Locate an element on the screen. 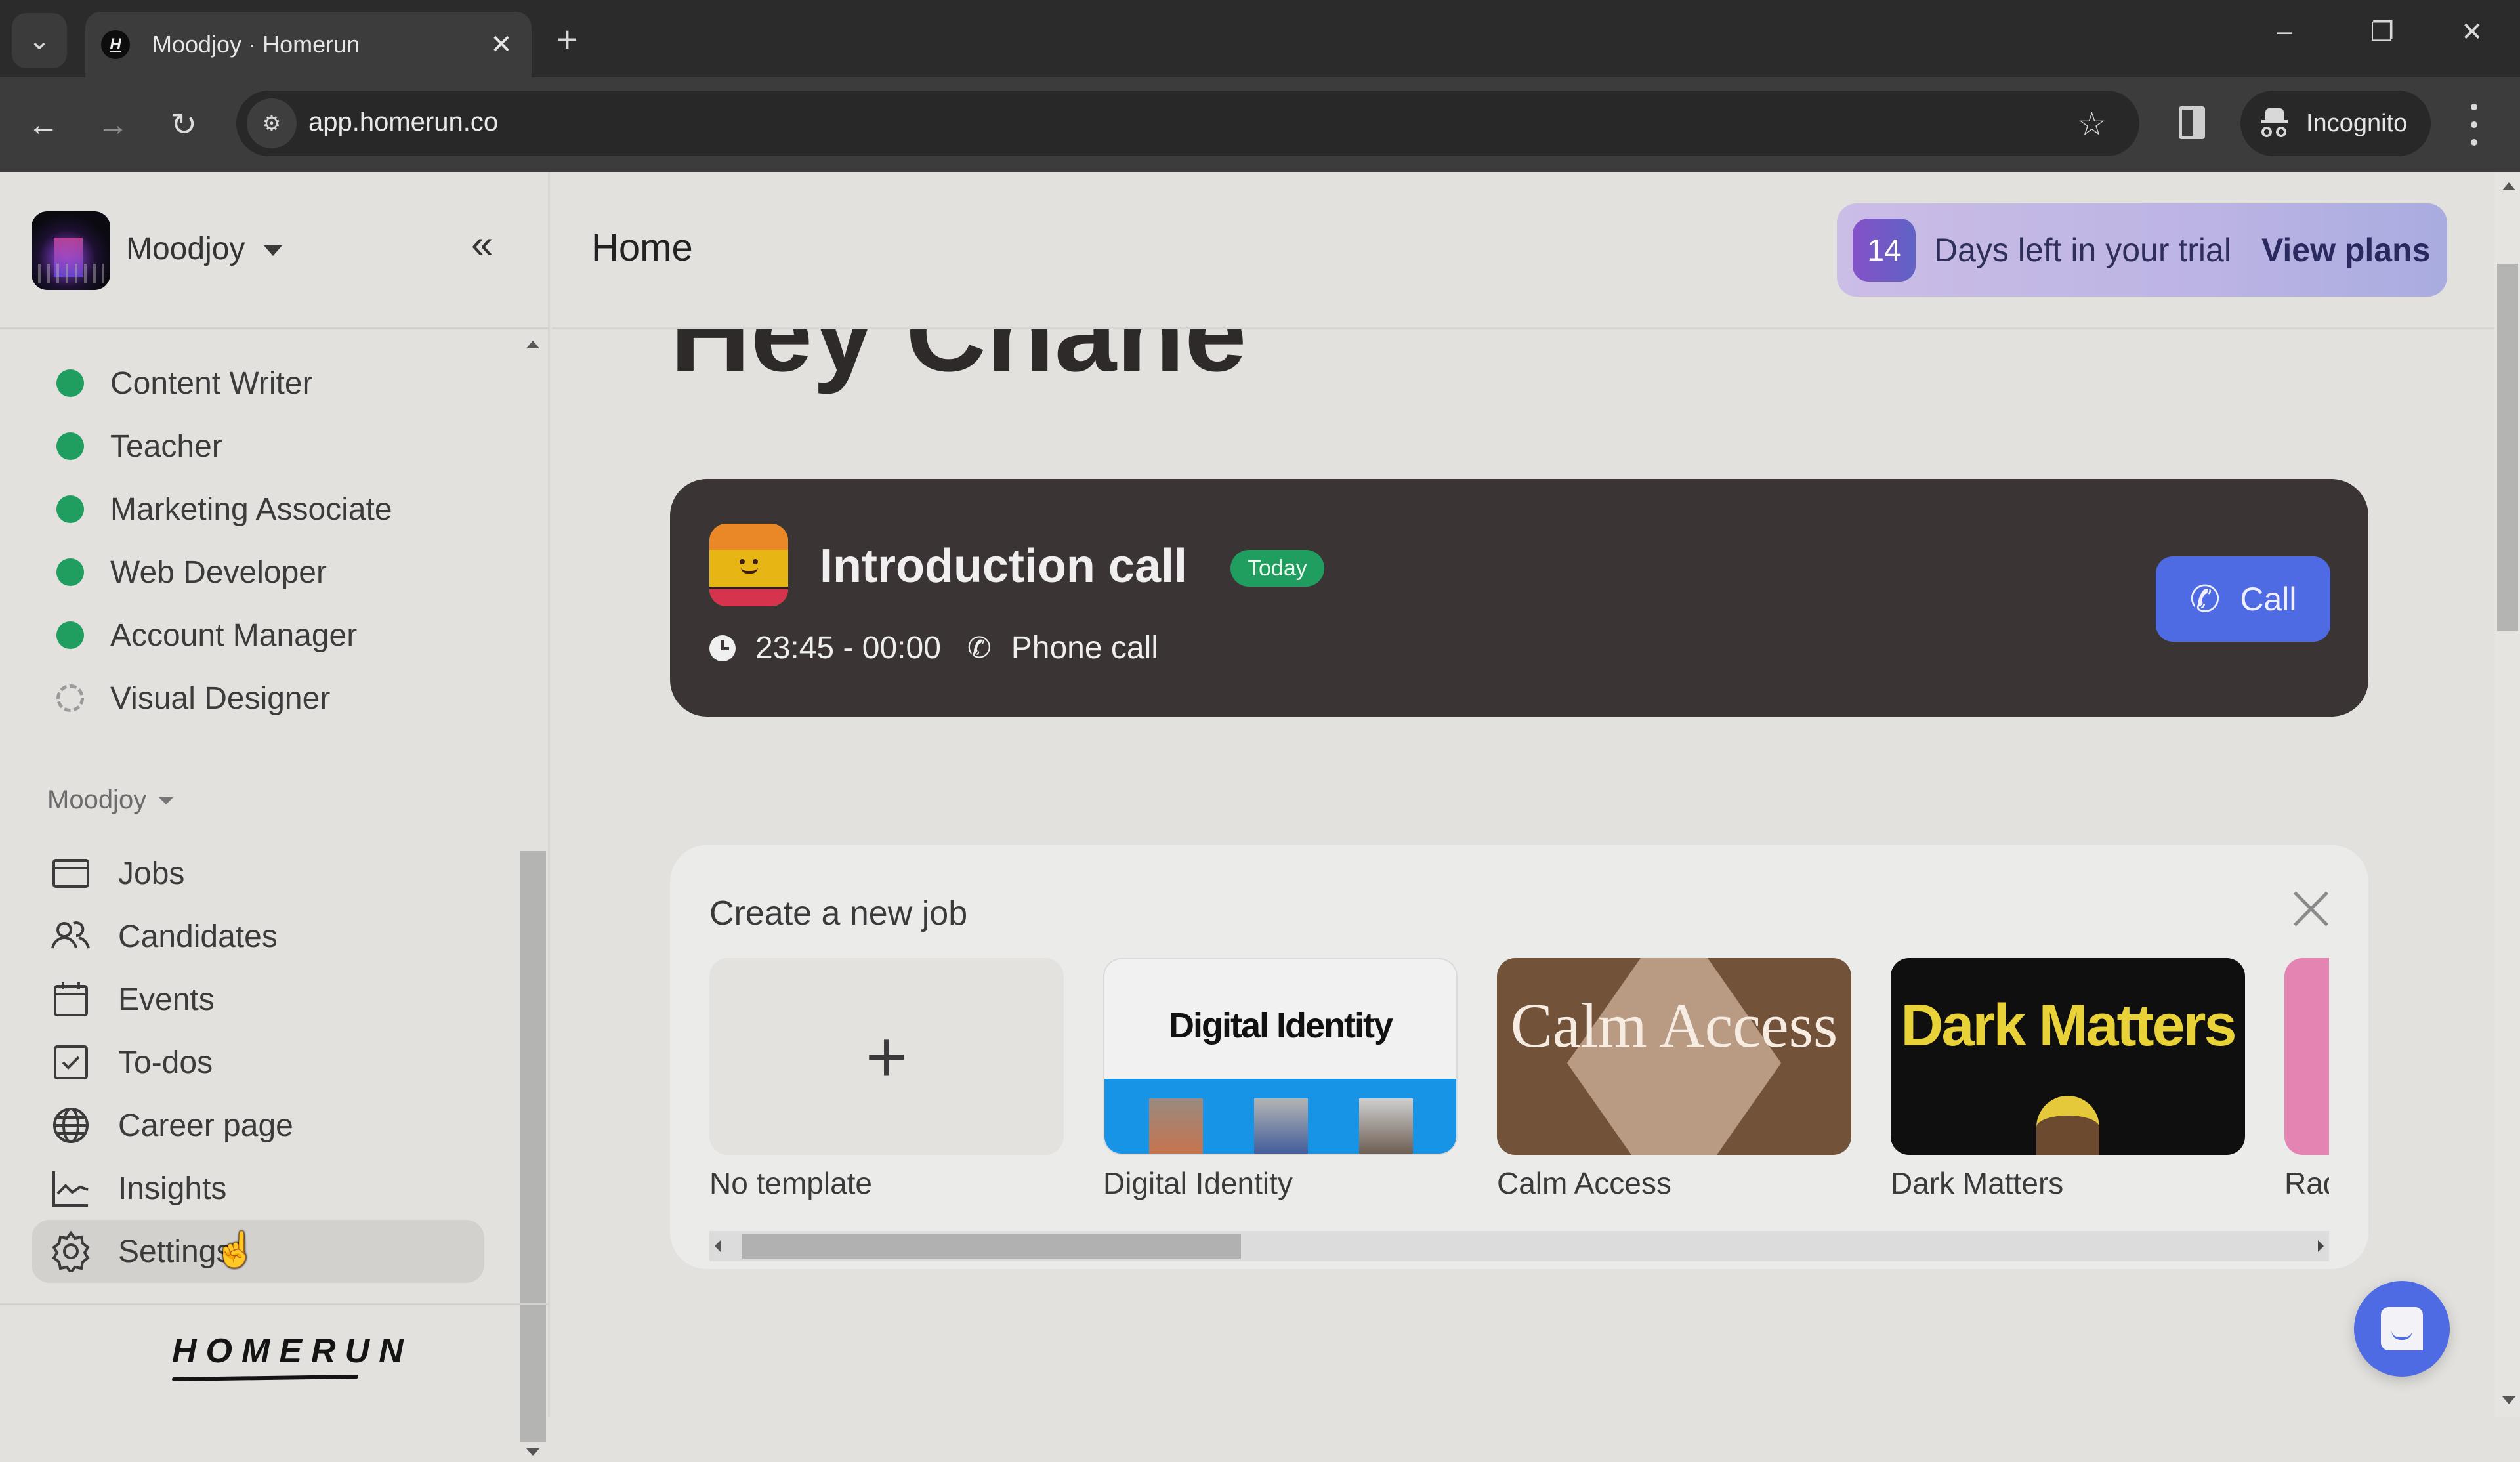  sidebar-item-career-page: Career page is located at coordinates (258, 1125).